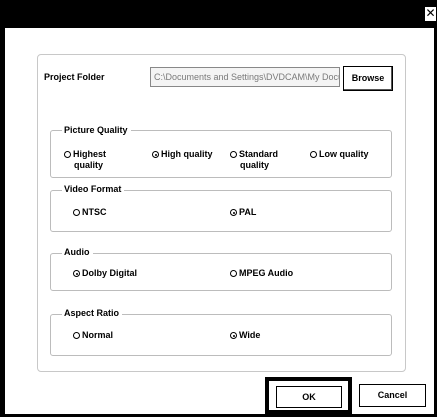  Describe the element at coordinates (92, 313) in the screenshot. I see `aspect-ratio-title: Aspect Ratio` at that location.